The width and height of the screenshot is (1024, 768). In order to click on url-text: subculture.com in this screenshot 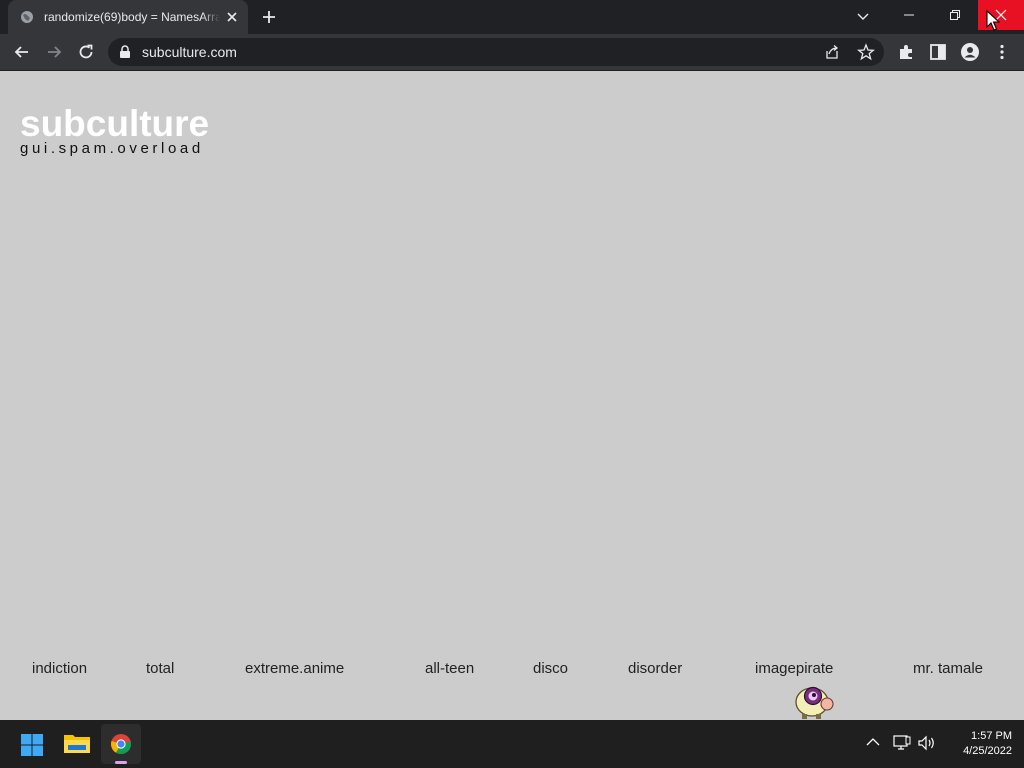, I will do `click(189, 52)`.